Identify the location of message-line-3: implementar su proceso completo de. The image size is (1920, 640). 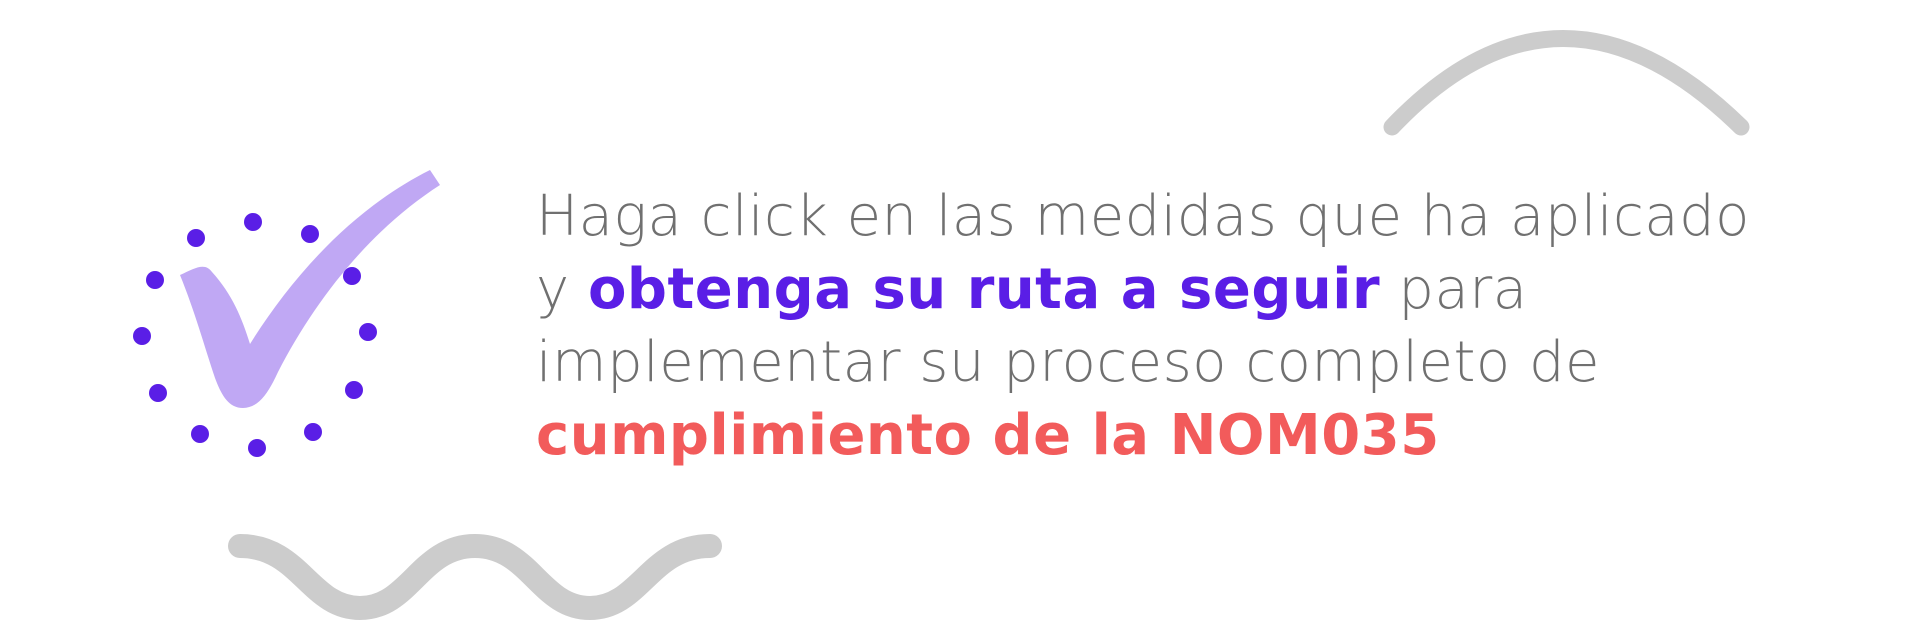
(1068, 362).